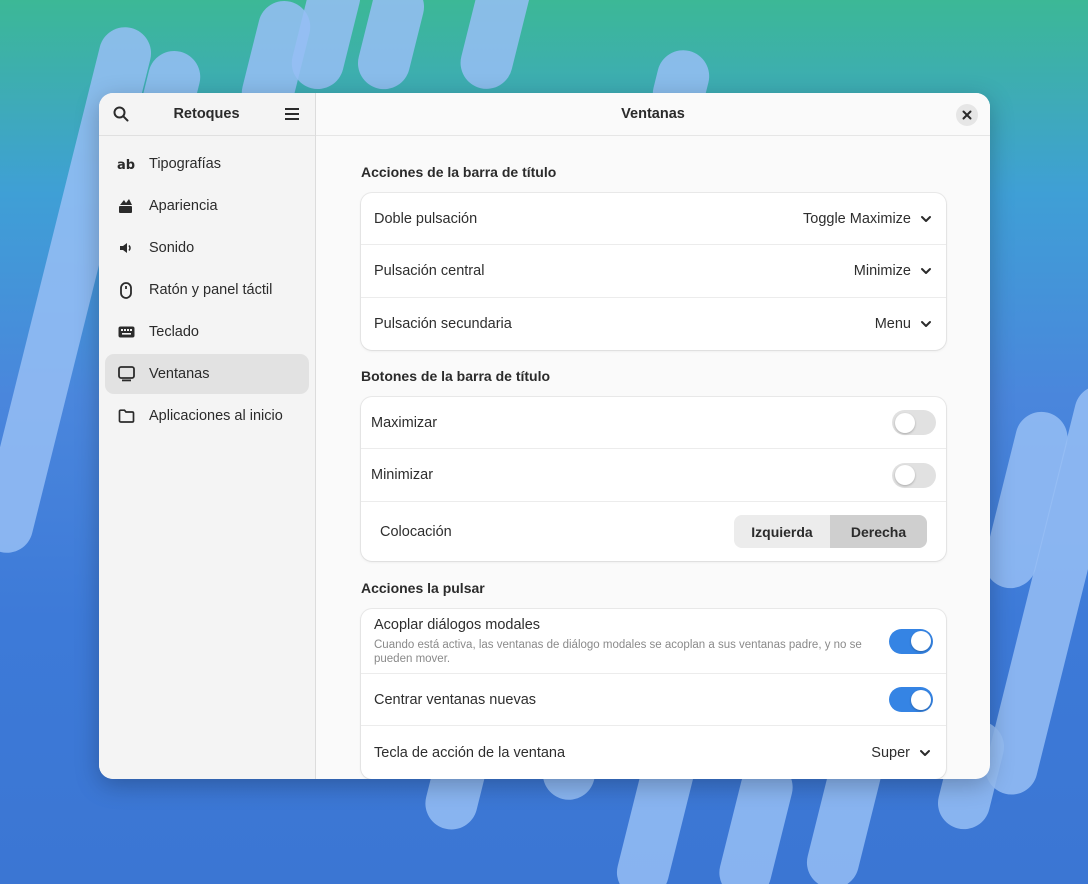 The height and width of the screenshot is (884, 1088). I want to click on placement-row: Colocación Izquierda Derecha, so click(653, 531).